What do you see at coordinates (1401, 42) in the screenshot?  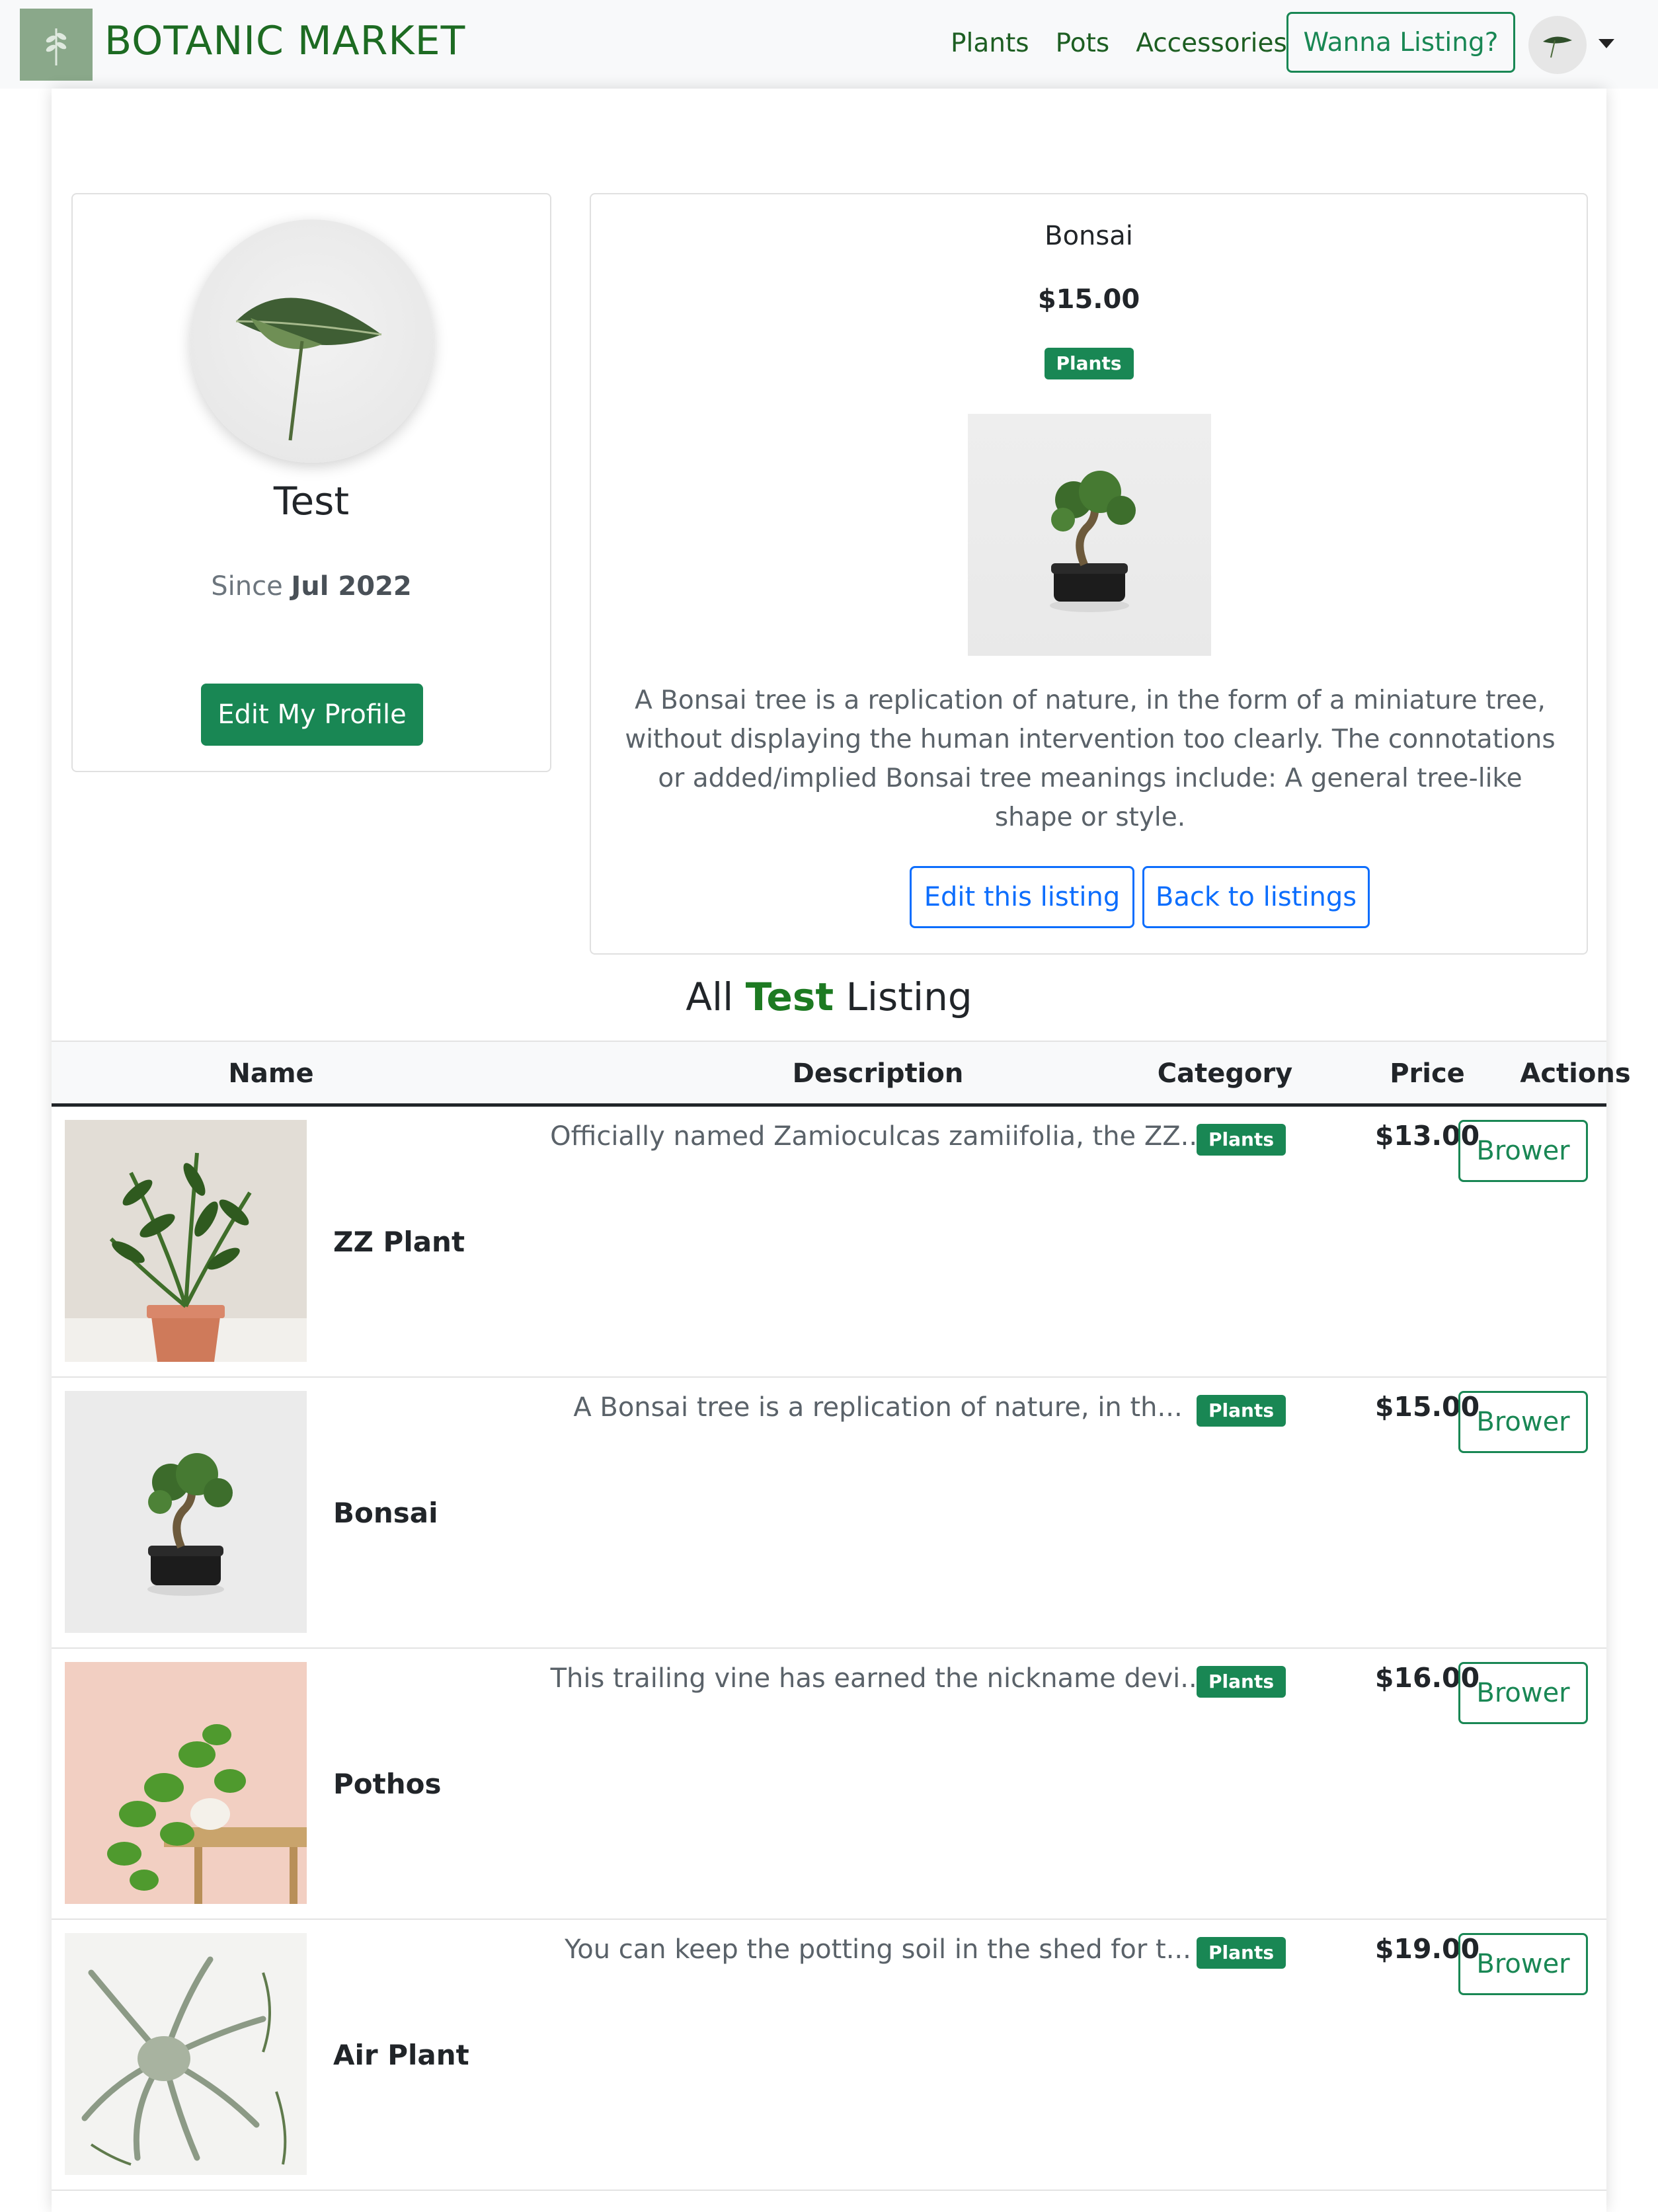 I see `wanna-listing-button: Wanna Listing?` at bounding box center [1401, 42].